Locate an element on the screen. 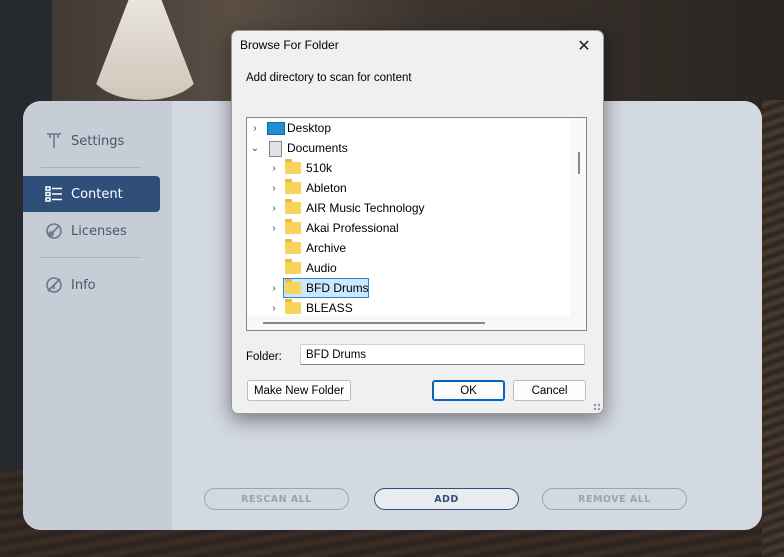  sidebar-item-label: Content is located at coordinates (97, 194).